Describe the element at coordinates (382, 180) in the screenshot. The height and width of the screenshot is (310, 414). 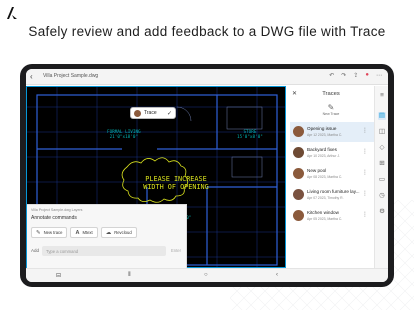
I see `comments-icon: ▭` at that location.